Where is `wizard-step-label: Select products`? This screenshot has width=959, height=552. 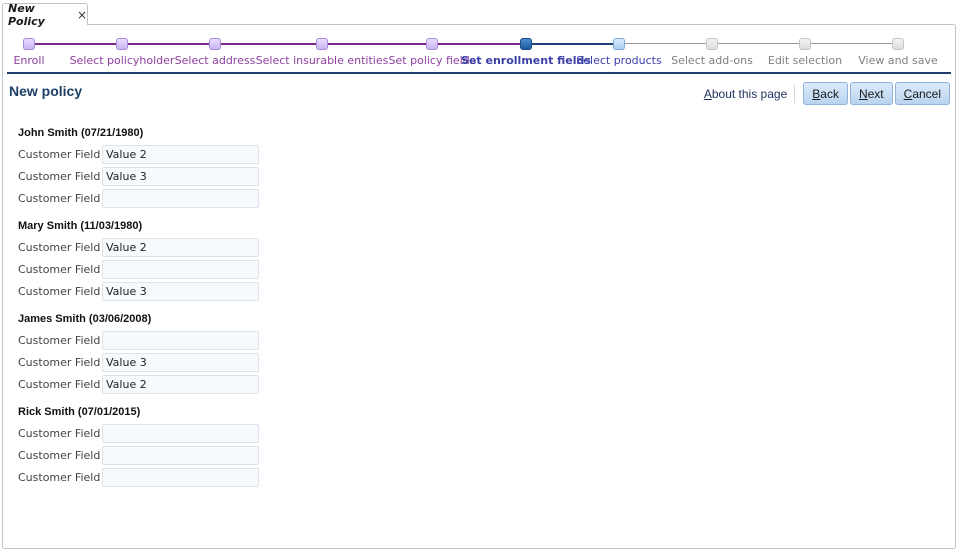
wizard-step-label: Select products is located at coordinates (618, 60).